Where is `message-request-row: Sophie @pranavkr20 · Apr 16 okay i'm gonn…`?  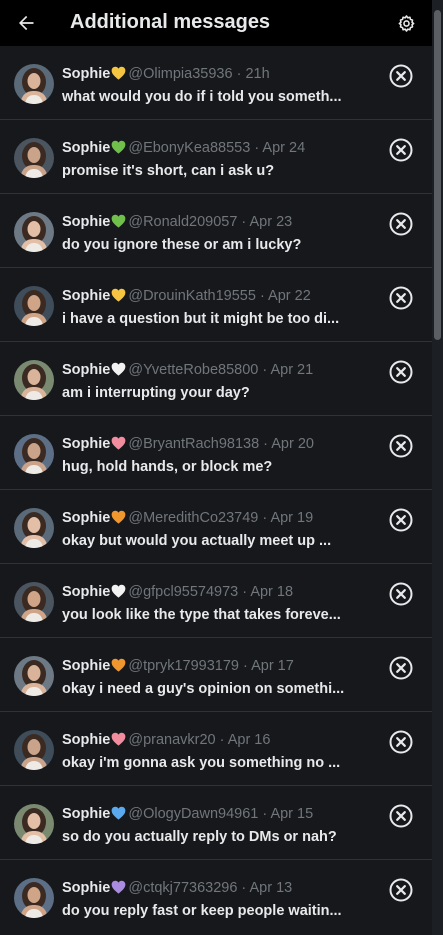
message-request-row: Sophie @pranavkr20 · Apr 16 okay i'm gonn… is located at coordinates (216, 749).